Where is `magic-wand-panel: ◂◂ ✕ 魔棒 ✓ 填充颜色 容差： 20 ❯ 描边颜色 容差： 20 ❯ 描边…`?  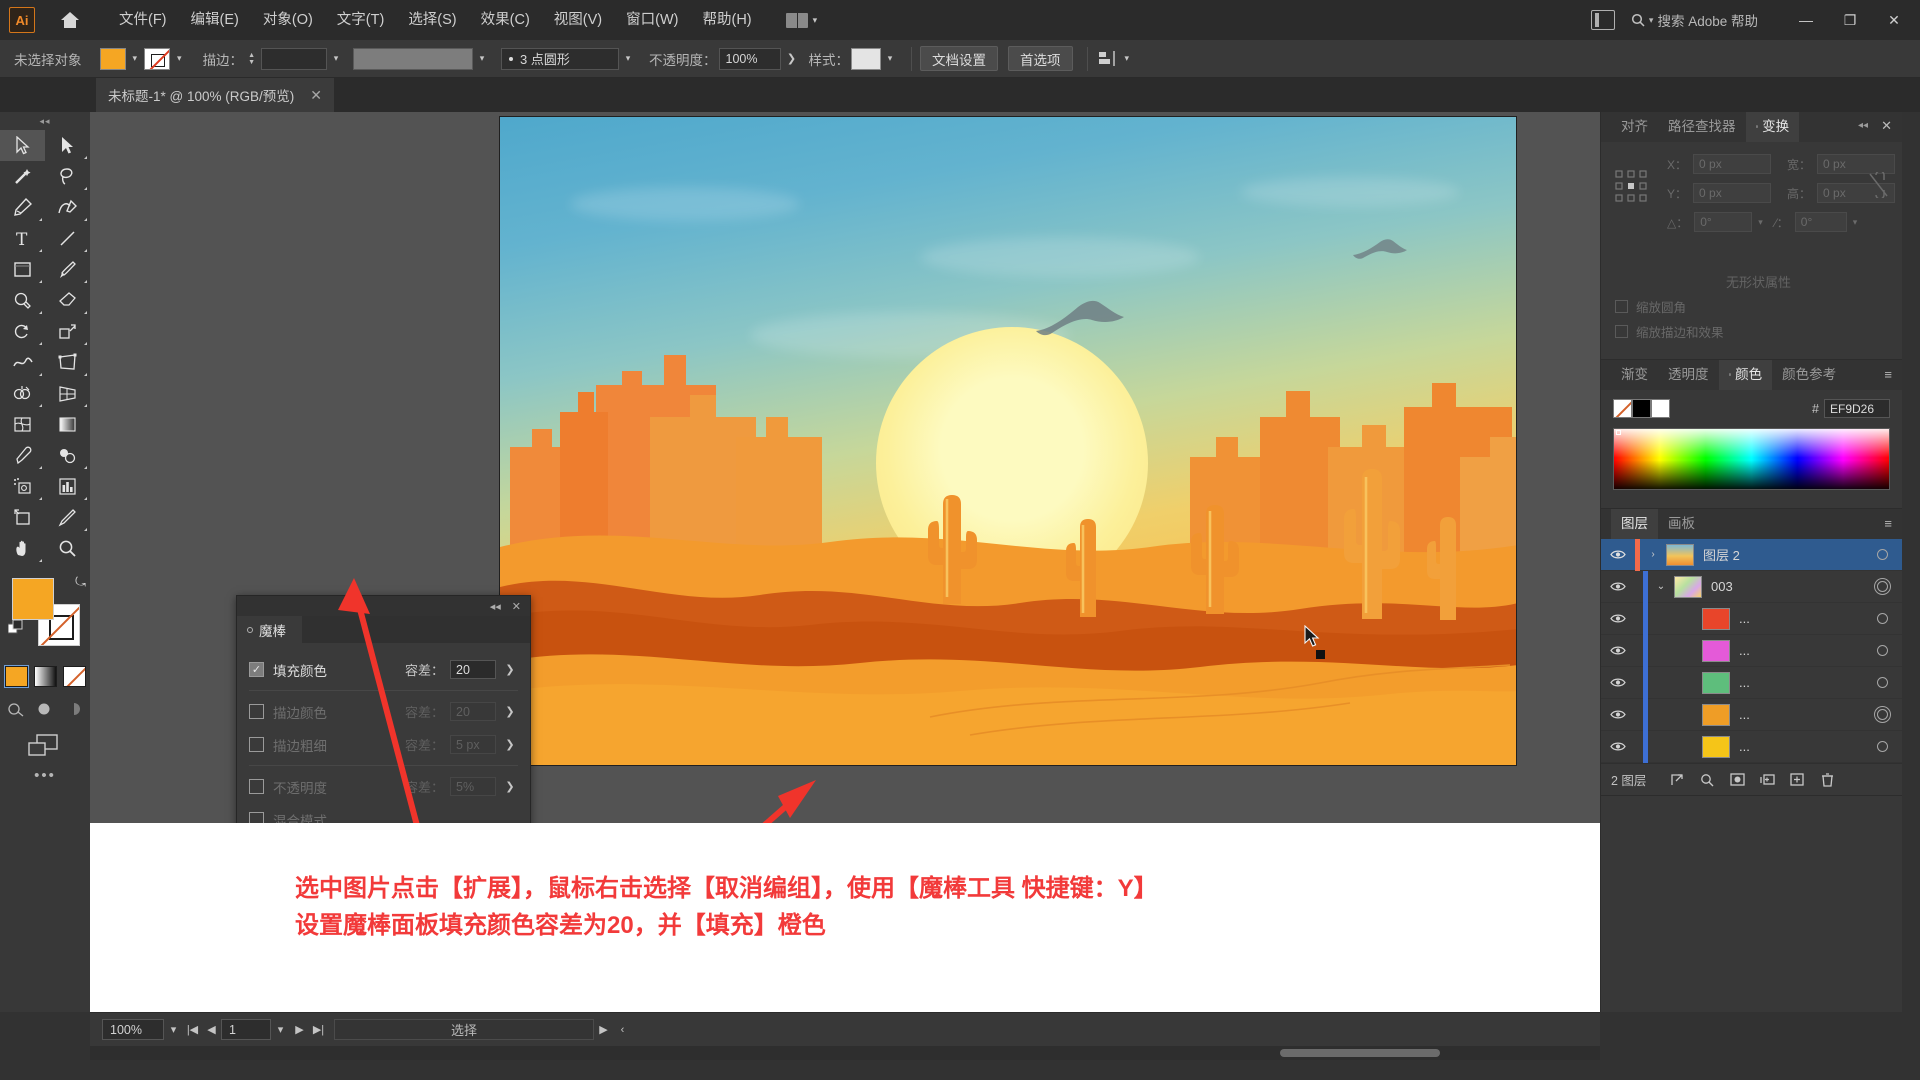
magic-wand-panel: ◂◂ ✕ 魔棒 ✓ 填充颜色 容差： 20 ❯ 描边颜色 容差： 20 ❯ 描边… is located at coordinates (383, 714).